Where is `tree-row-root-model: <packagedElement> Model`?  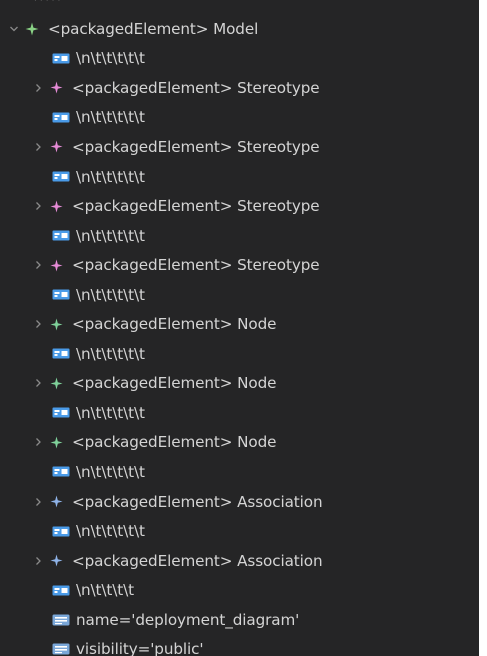 tree-row-root-model: <packagedElement> Model is located at coordinates (239, 29).